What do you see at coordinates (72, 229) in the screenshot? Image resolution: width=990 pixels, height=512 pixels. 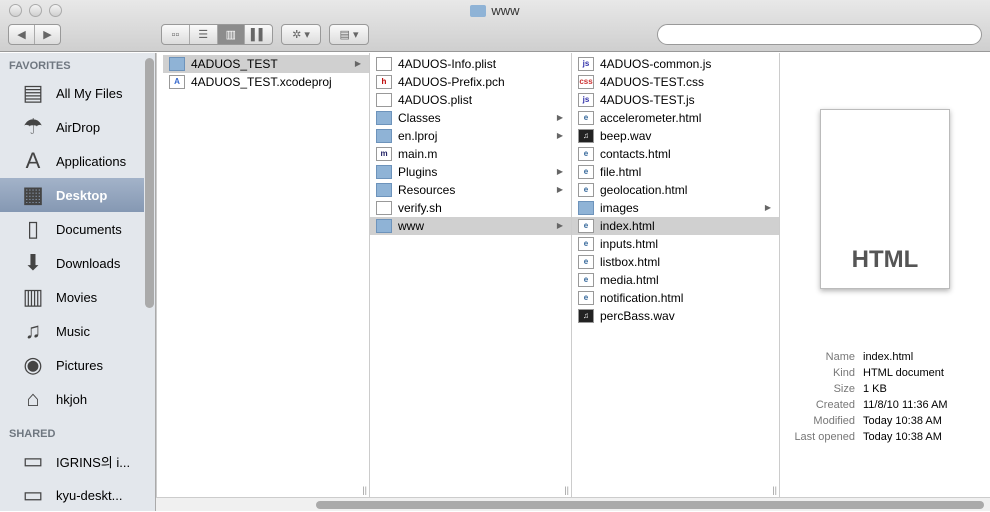 I see `sidebar-item-documents: ▯ Documents` at bounding box center [72, 229].